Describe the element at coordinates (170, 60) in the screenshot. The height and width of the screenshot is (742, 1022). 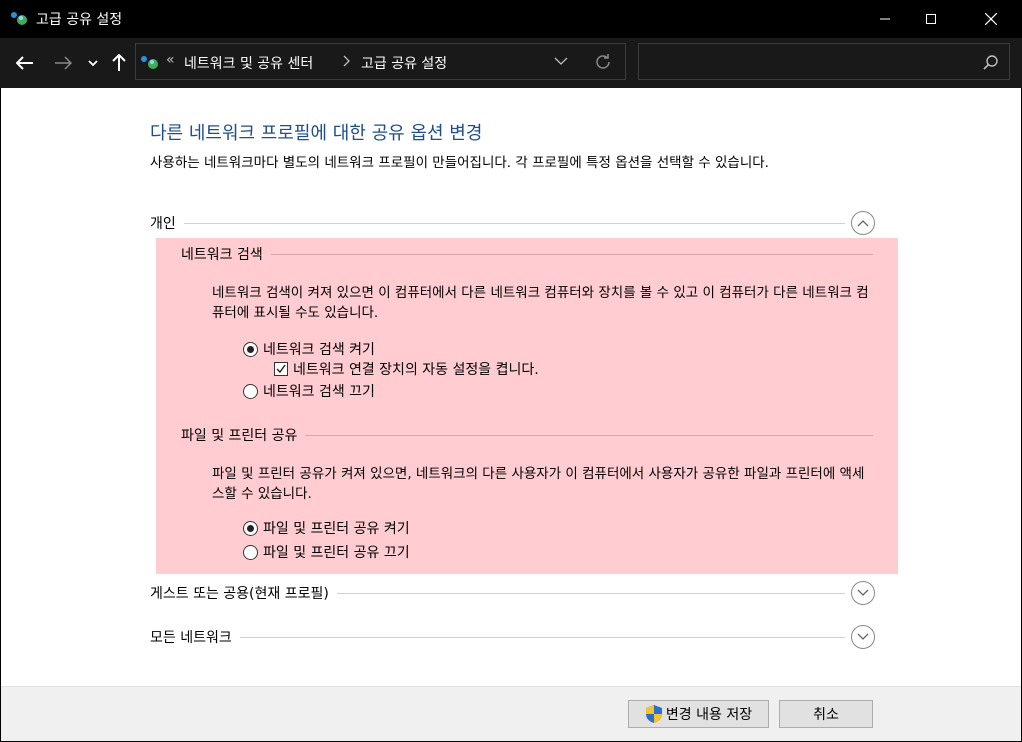
I see `breadcrumb-overflow: «` at that location.